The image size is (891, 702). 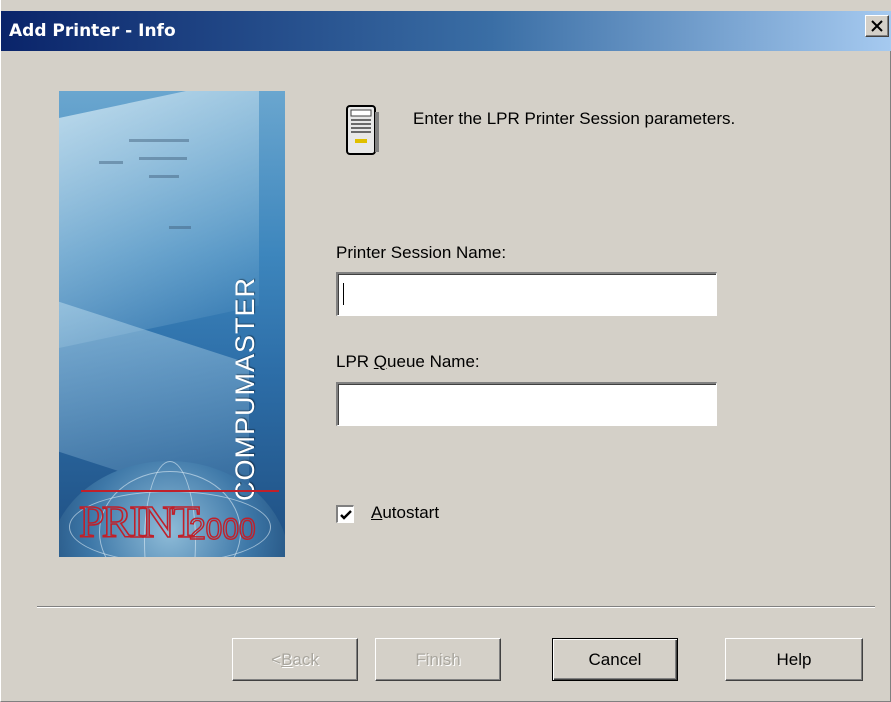 What do you see at coordinates (245, 388) in the screenshot?
I see `brand-text: COMPUMASTER` at bounding box center [245, 388].